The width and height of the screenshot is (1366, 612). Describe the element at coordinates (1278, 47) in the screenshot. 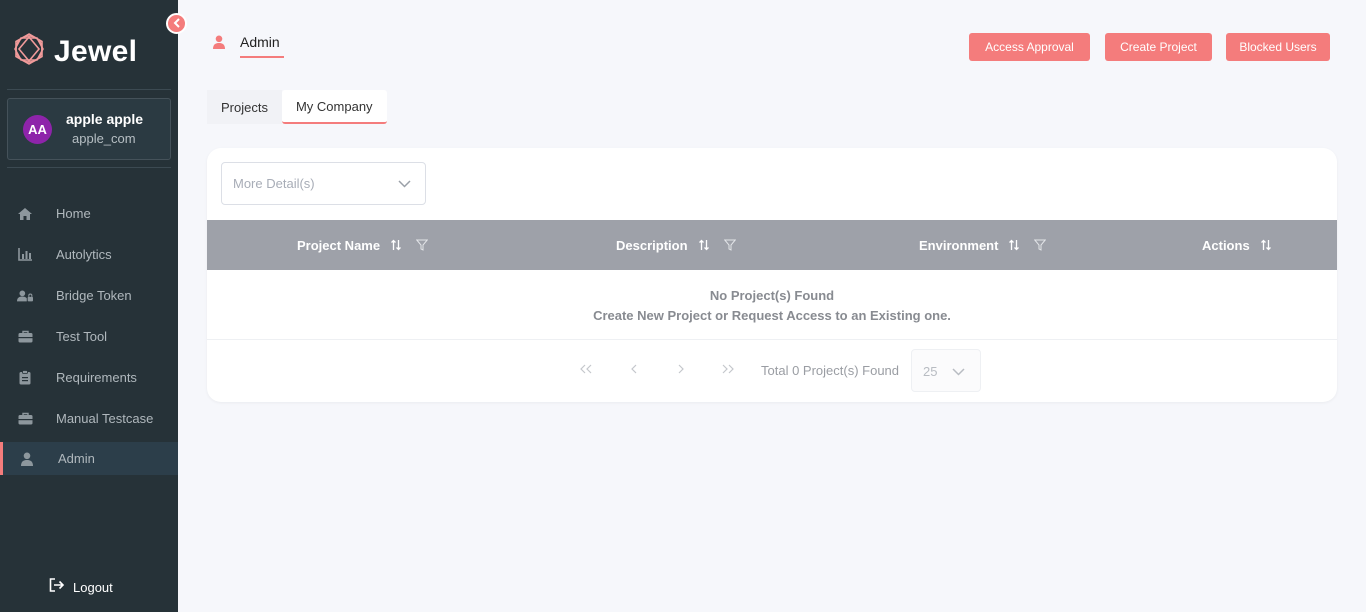

I see `blocked-users-button: Blocked Users` at that location.